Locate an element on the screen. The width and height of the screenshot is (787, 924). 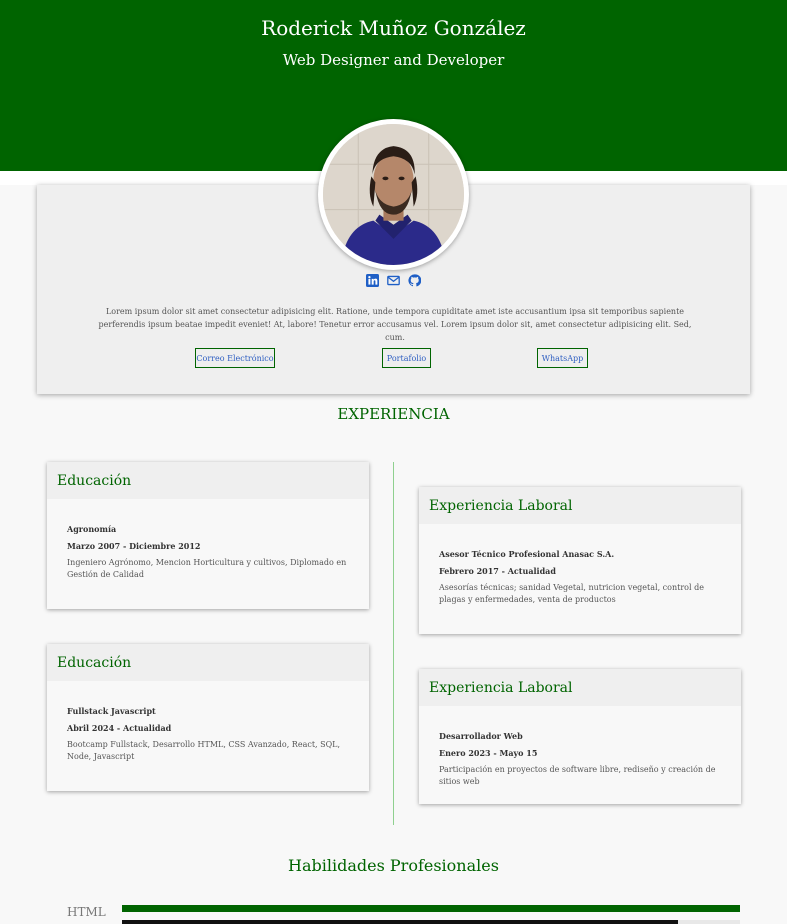
whatsapp-button: WhatsApp is located at coordinates (562, 358).